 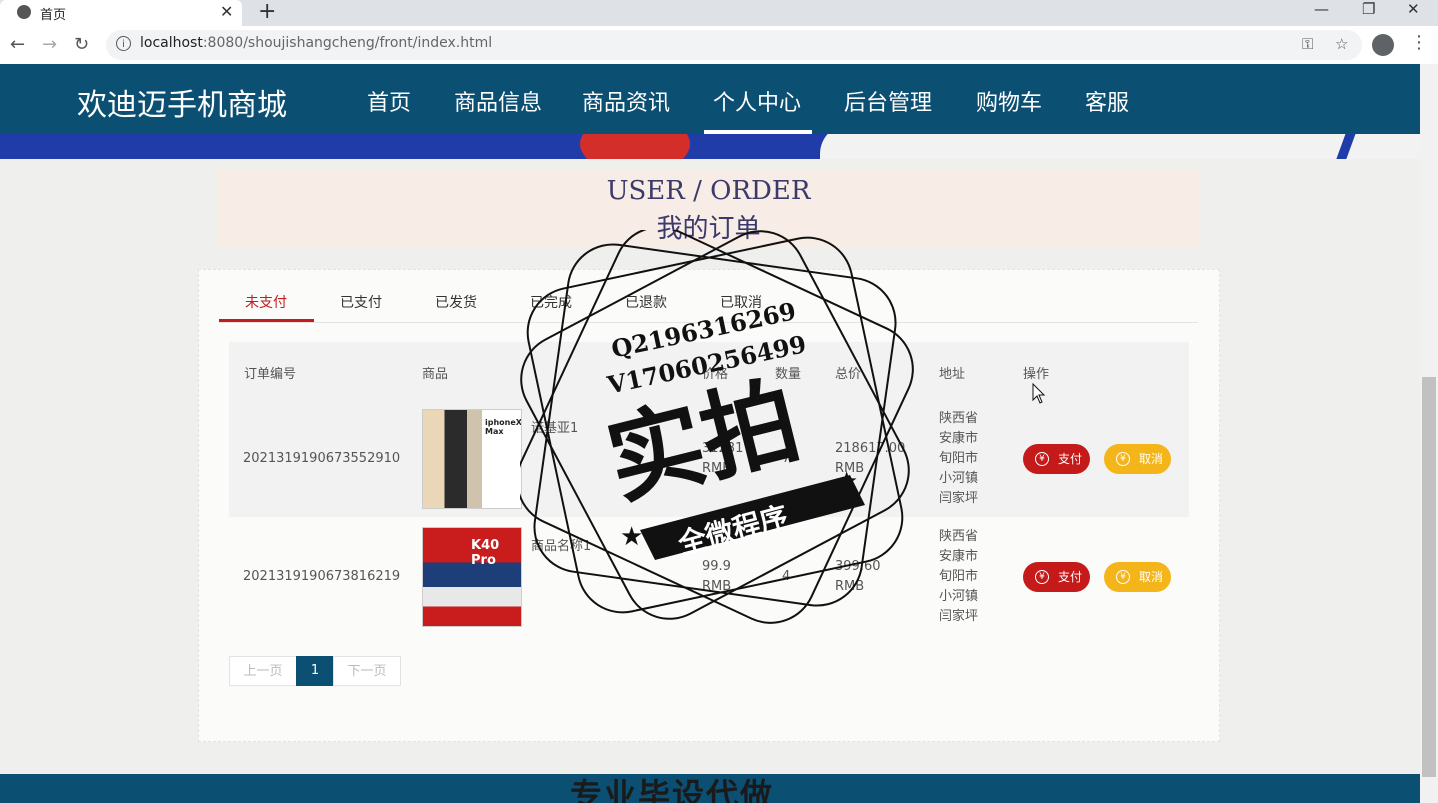 What do you see at coordinates (672, 789) in the screenshot?
I see `footer-text: 专业毕设代做` at bounding box center [672, 789].